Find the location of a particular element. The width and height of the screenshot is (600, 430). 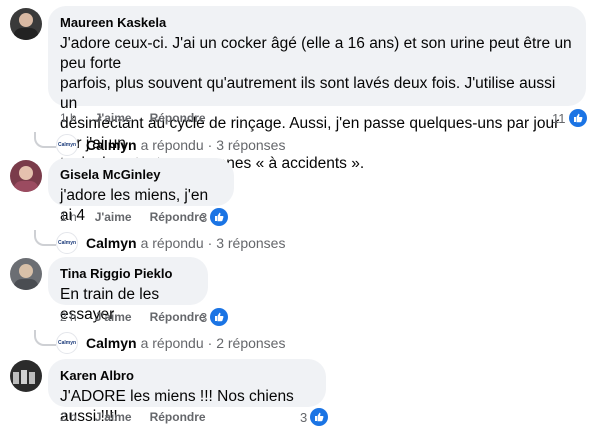

comment-meta: 1 h J'aime Répondre is located at coordinates (142, 118).